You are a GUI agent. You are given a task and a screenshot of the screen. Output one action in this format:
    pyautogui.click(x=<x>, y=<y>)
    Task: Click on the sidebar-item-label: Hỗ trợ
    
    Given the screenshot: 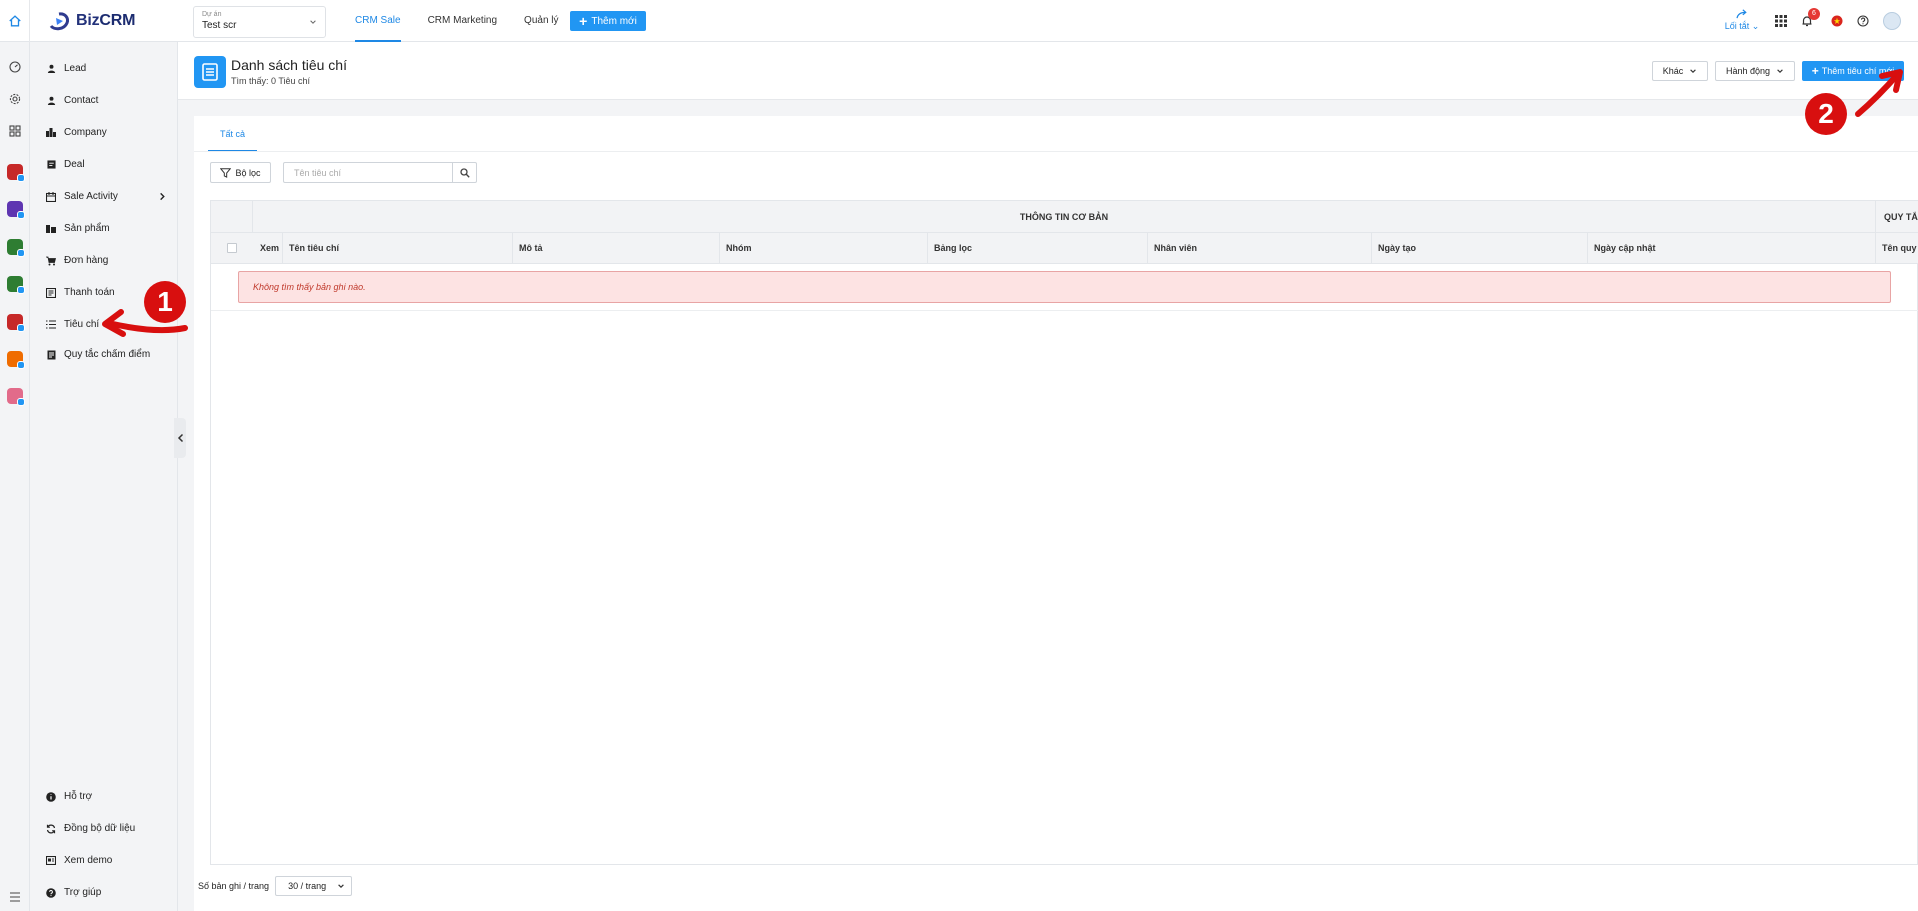 What is the action you would take?
    pyautogui.click(x=78, y=796)
    